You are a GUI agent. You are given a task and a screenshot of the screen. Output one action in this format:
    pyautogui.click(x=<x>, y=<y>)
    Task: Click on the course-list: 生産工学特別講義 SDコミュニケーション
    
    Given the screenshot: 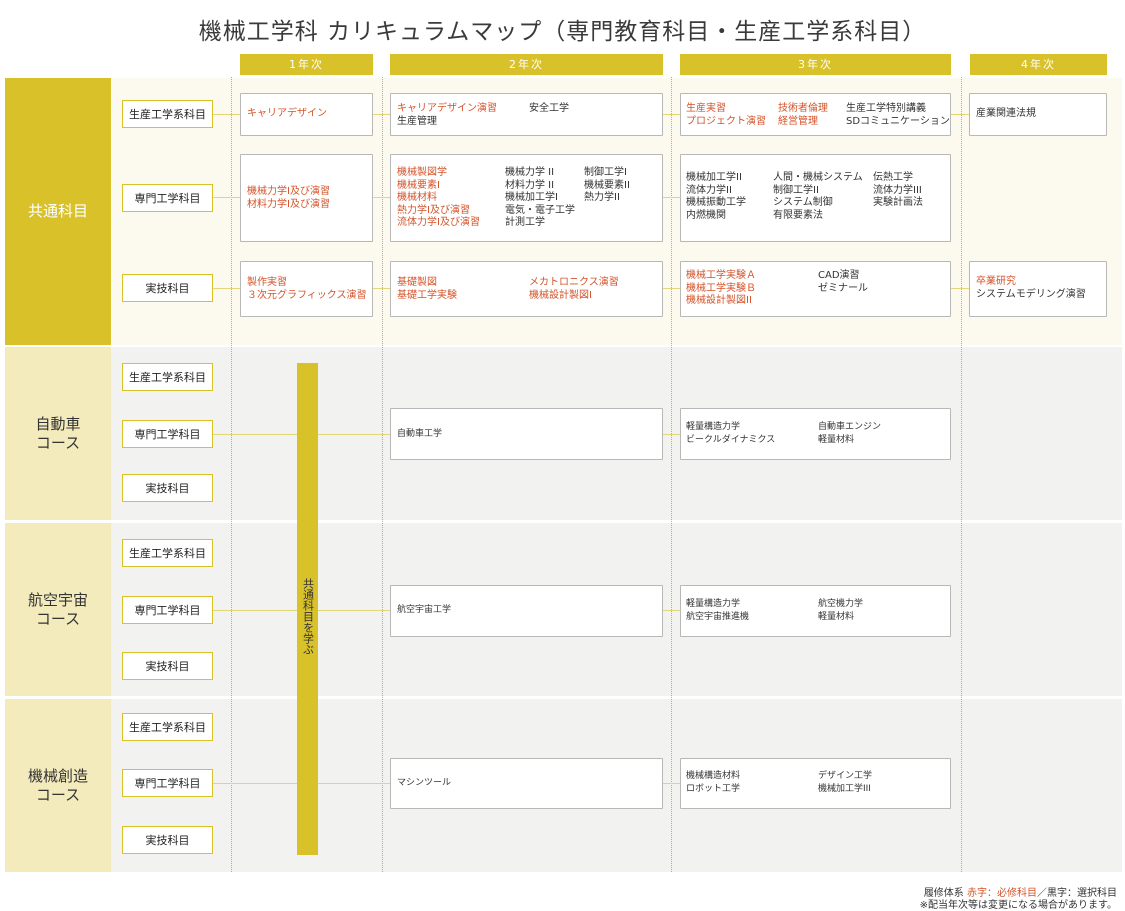 What is the action you would take?
    pyautogui.click(x=898, y=115)
    